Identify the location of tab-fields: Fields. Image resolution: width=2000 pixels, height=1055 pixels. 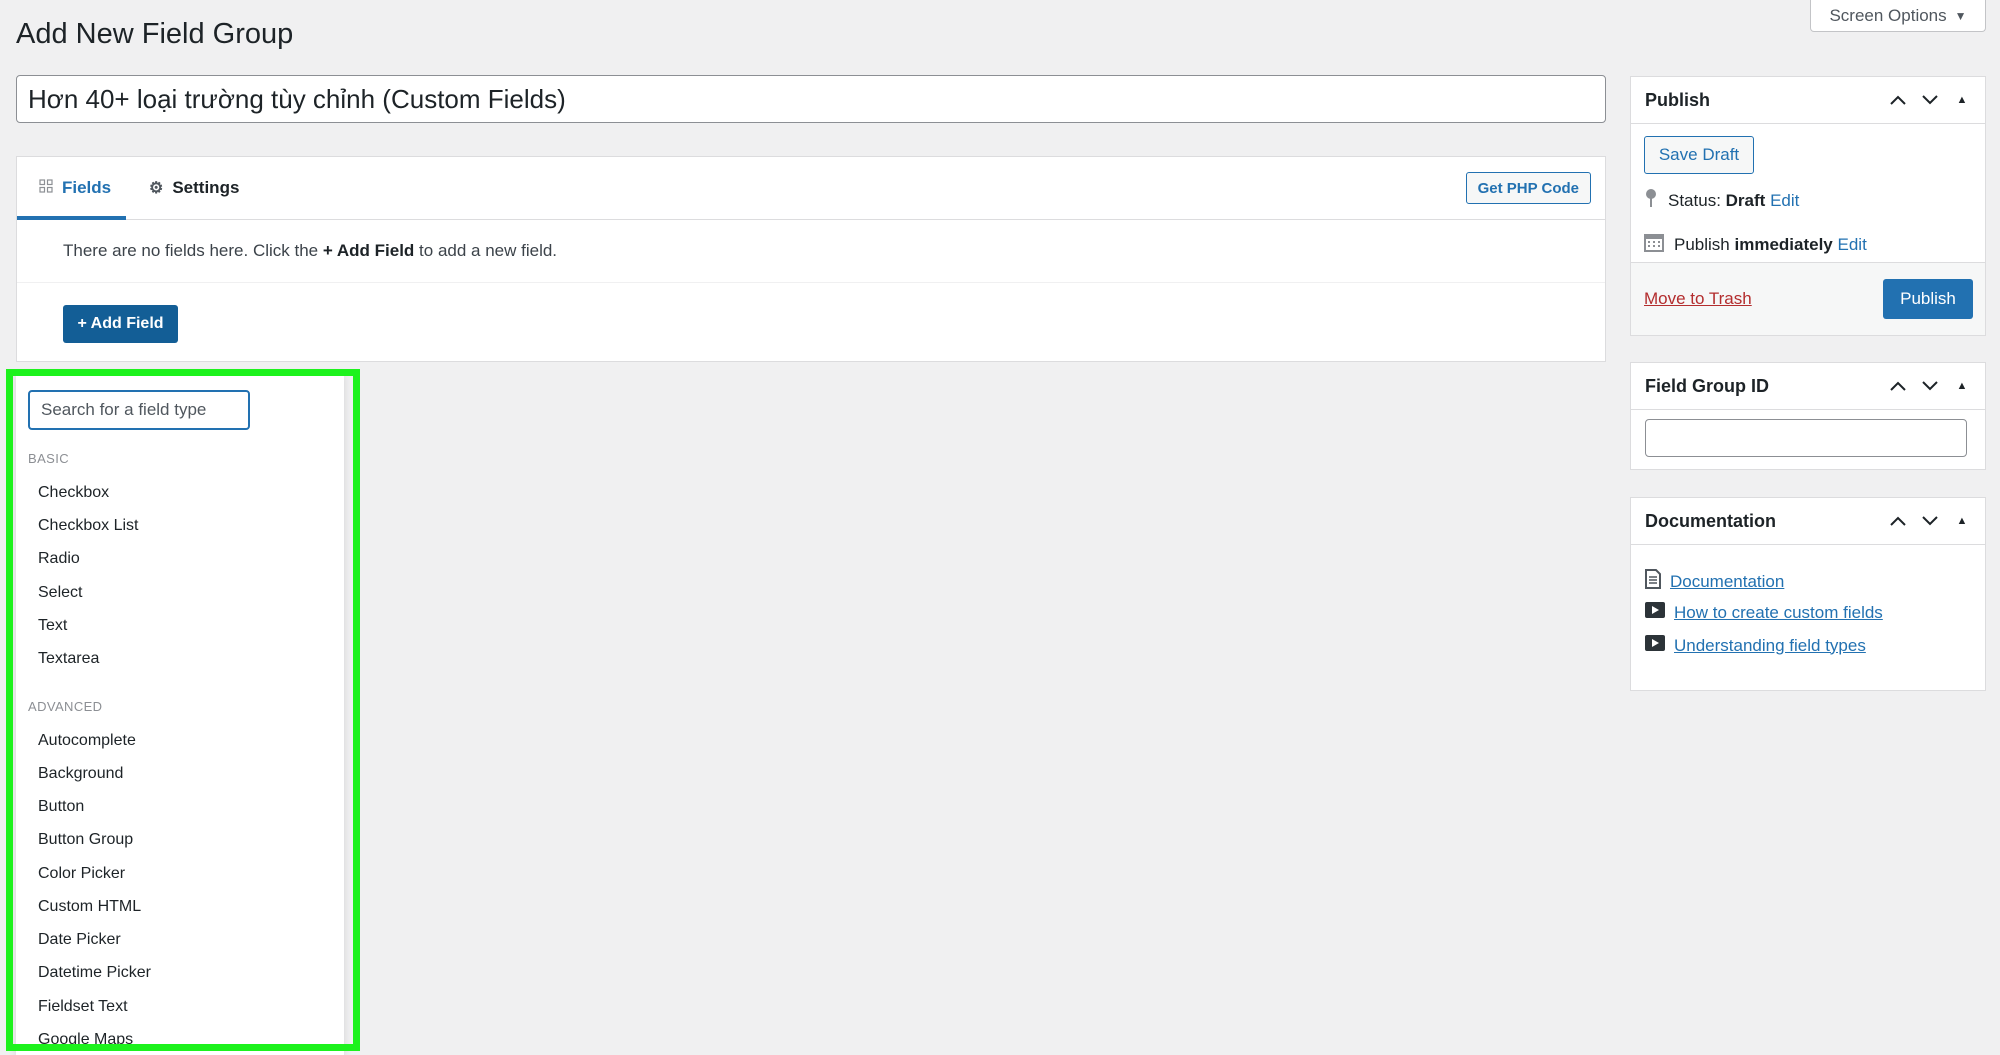
(81, 188).